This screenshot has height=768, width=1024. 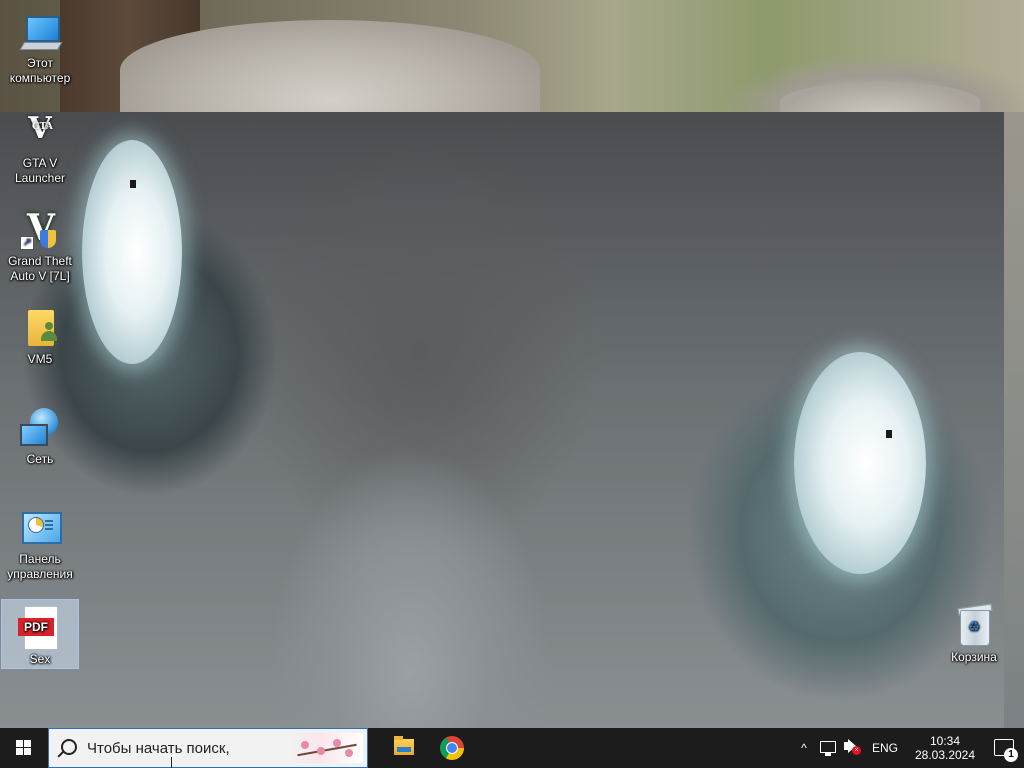 I want to click on desktop-icon-gta-v-7l: V ↗ Grand Theft Auto V [7L], so click(x=40, y=243).